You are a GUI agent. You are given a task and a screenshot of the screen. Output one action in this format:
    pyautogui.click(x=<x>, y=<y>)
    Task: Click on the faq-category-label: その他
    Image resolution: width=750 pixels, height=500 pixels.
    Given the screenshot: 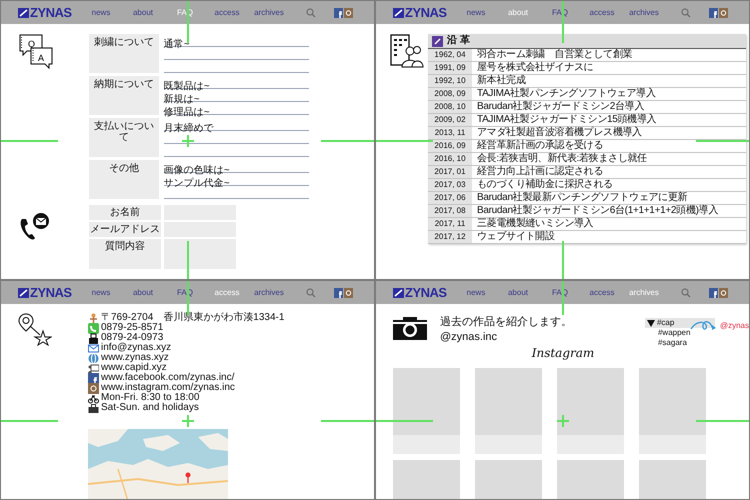 What is the action you would take?
    pyautogui.click(x=124, y=179)
    